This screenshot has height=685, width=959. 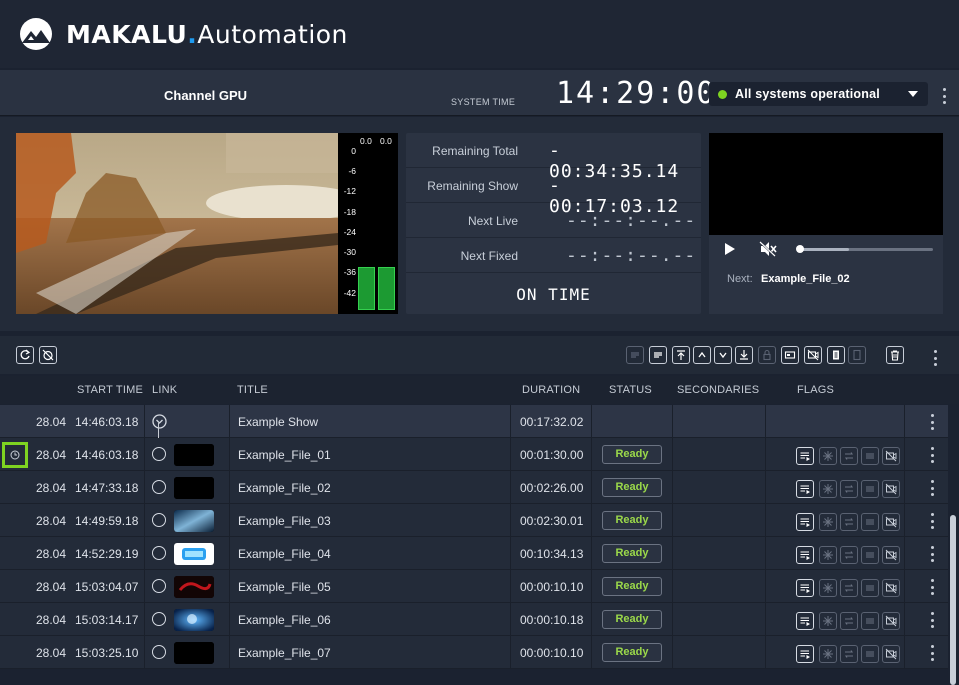 What do you see at coordinates (107, 620) in the screenshot?
I see `row-start-time: 15:03:14.17` at bounding box center [107, 620].